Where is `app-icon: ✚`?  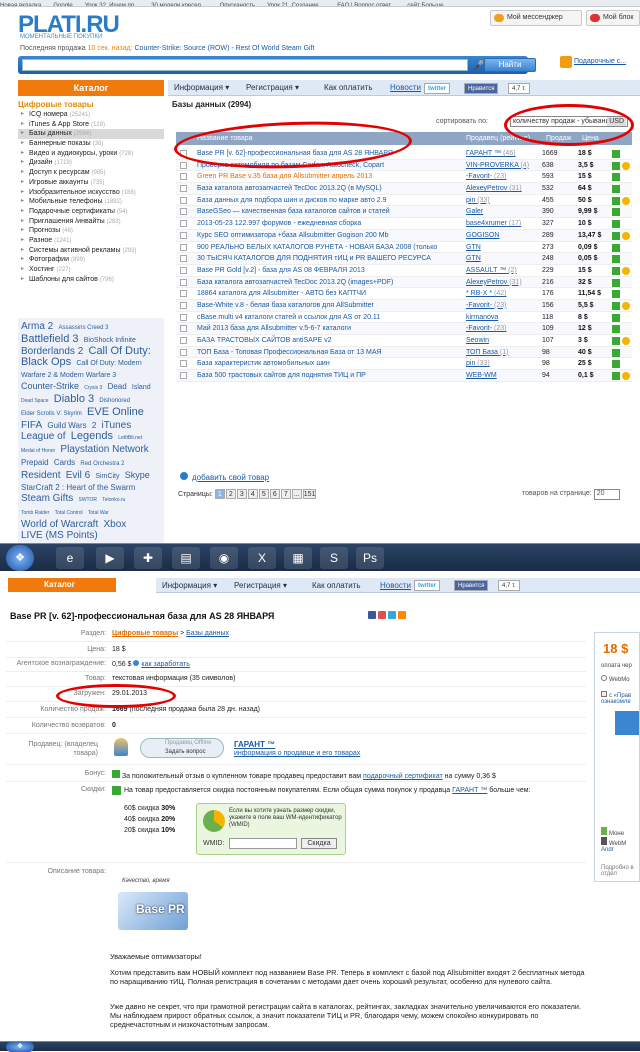
app-icon: ✚ is located at coordinates (148, 558).